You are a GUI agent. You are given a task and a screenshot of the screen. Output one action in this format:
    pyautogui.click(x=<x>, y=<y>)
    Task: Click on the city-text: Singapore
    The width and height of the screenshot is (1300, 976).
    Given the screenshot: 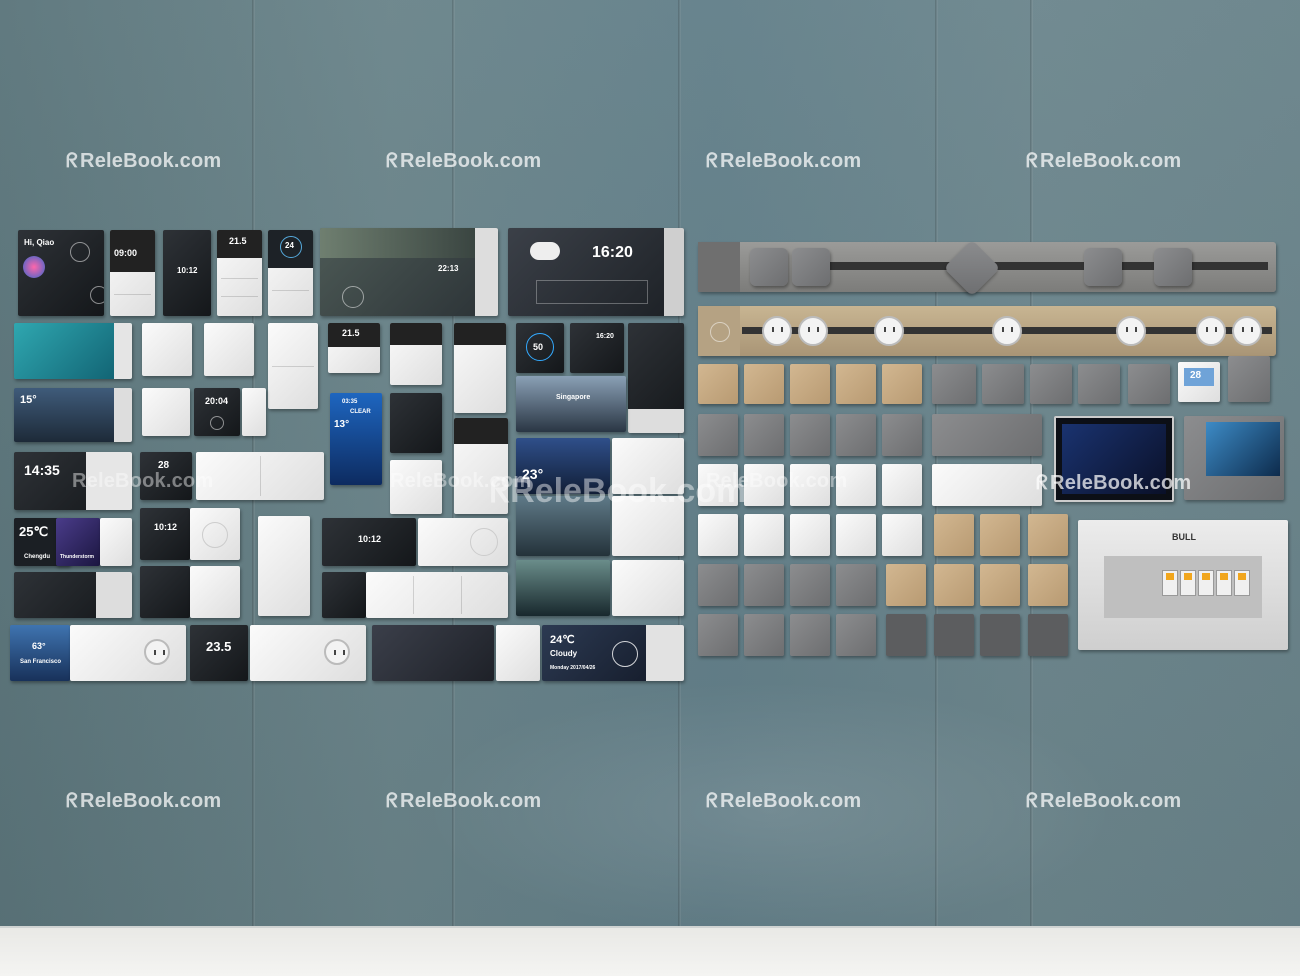 What is the action you would take?
    pyautogui.click(x=573, y=397)
    